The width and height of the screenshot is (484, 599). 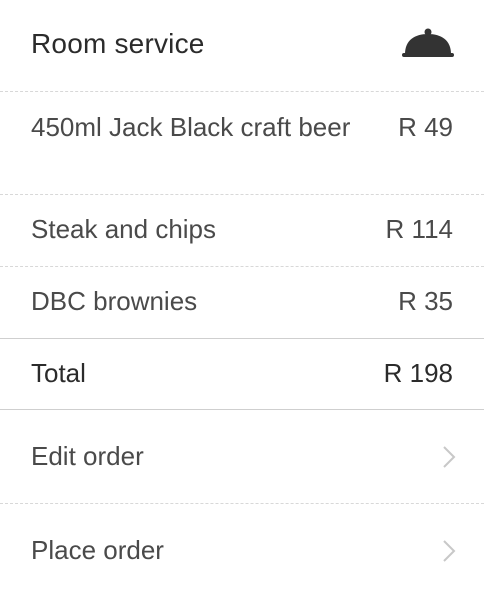 I want to click on edit-order-label: Edit order, so click(x=87, y=456).